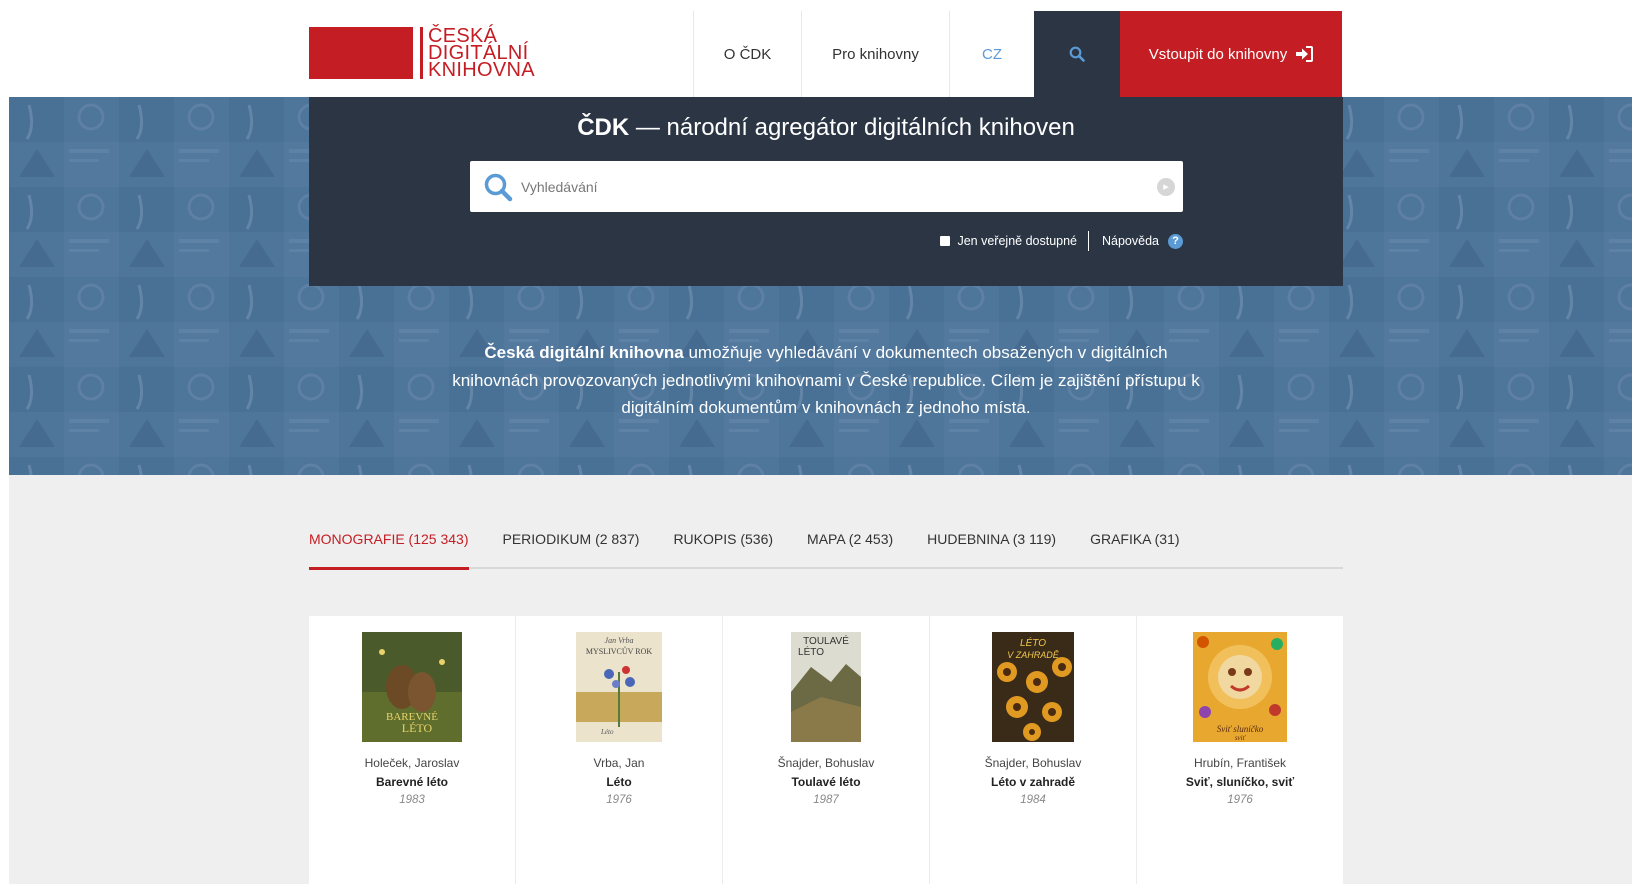  Describe the element at coordinates (481, 53) in the screenshot. I see `logo-text: ČESKÁ DIGITÁLNÍ KNIHOVNA` at that location.